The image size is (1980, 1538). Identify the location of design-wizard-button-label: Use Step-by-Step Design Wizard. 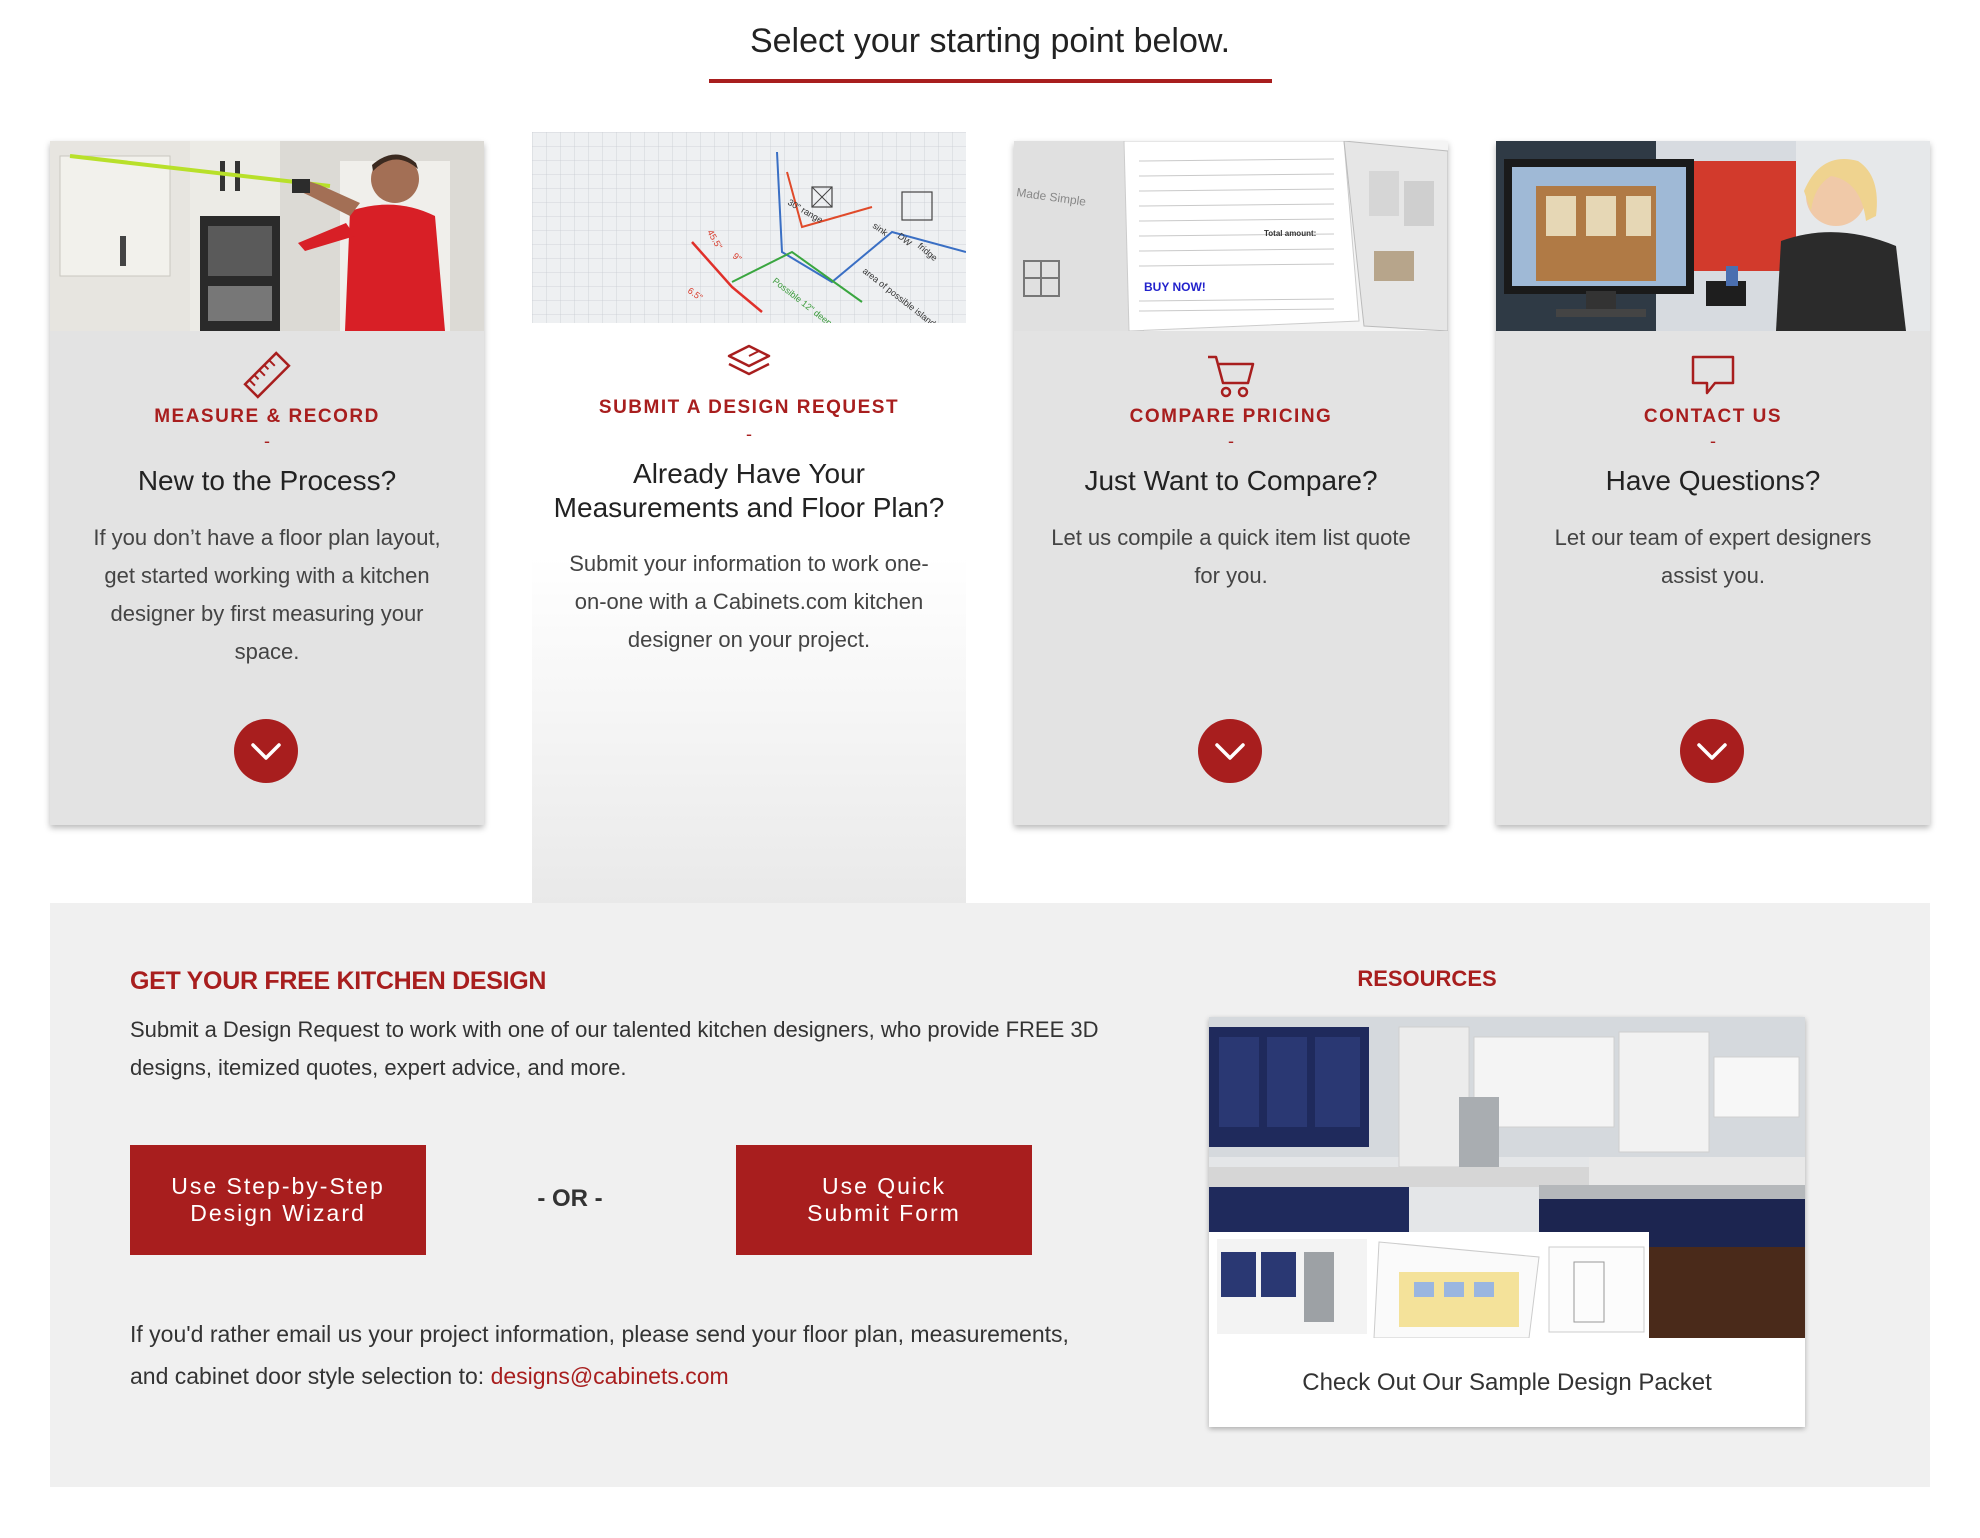
(278, 1199).